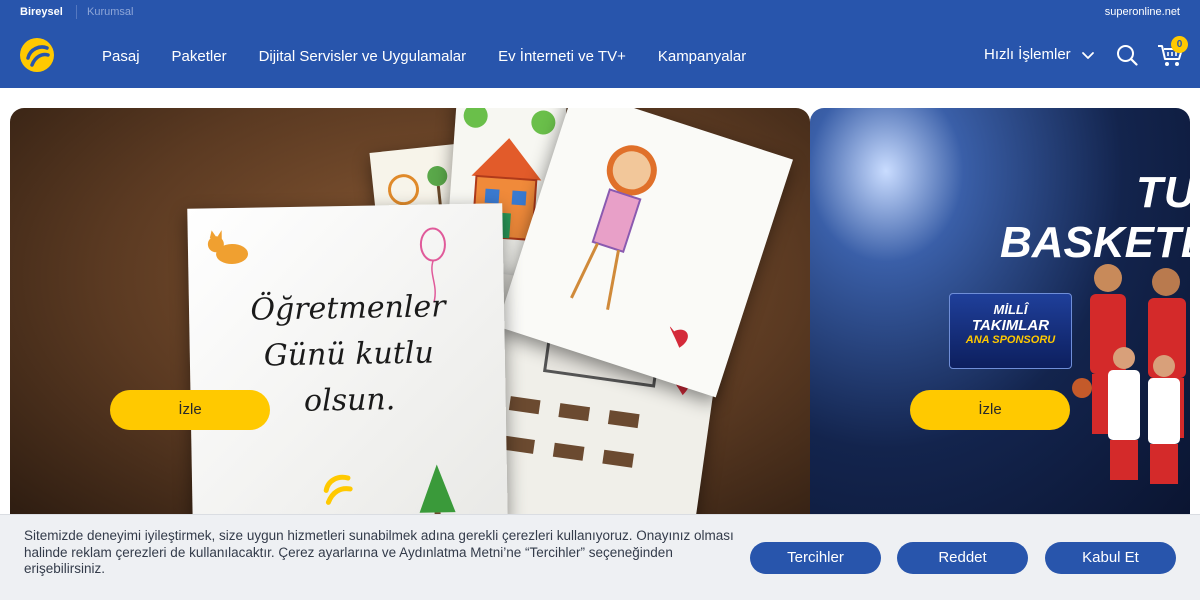 The image size is (1200, 600). Describe the element at coordinates (1179, 44) in the screenshot. I see `cart-count-badge: 0` at that location.